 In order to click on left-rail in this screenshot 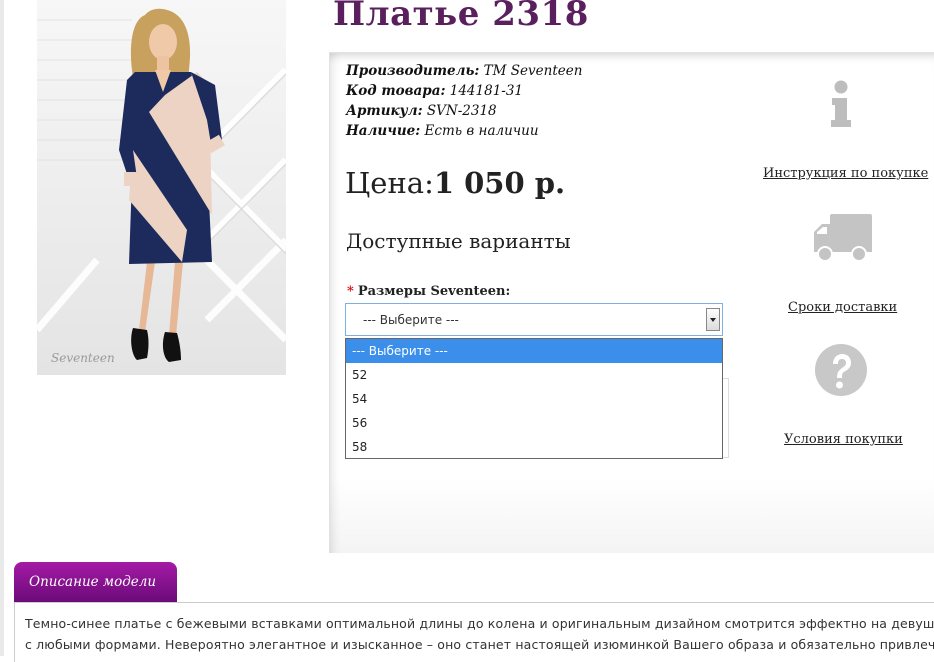, I will do `click(2, 328)`.